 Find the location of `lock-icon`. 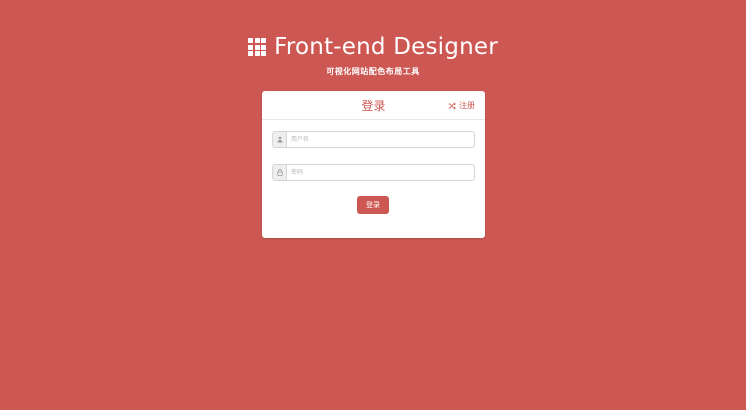

lock-icon is located at coordinates (279, 172).